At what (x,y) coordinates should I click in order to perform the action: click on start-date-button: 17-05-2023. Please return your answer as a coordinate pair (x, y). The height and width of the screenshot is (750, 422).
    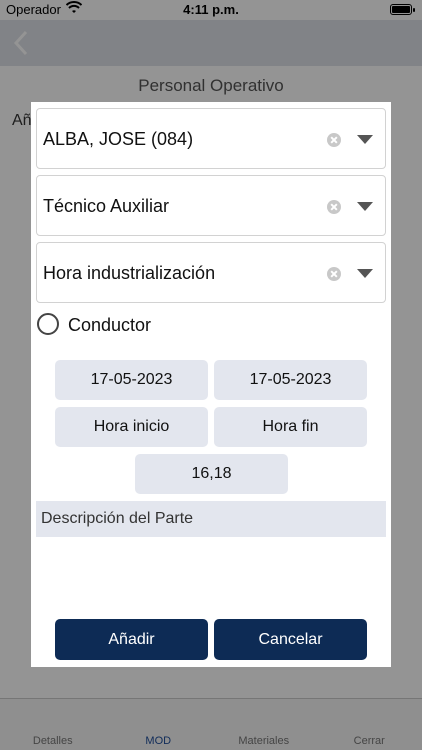
    Looking at the image, I should click on (131, 380).